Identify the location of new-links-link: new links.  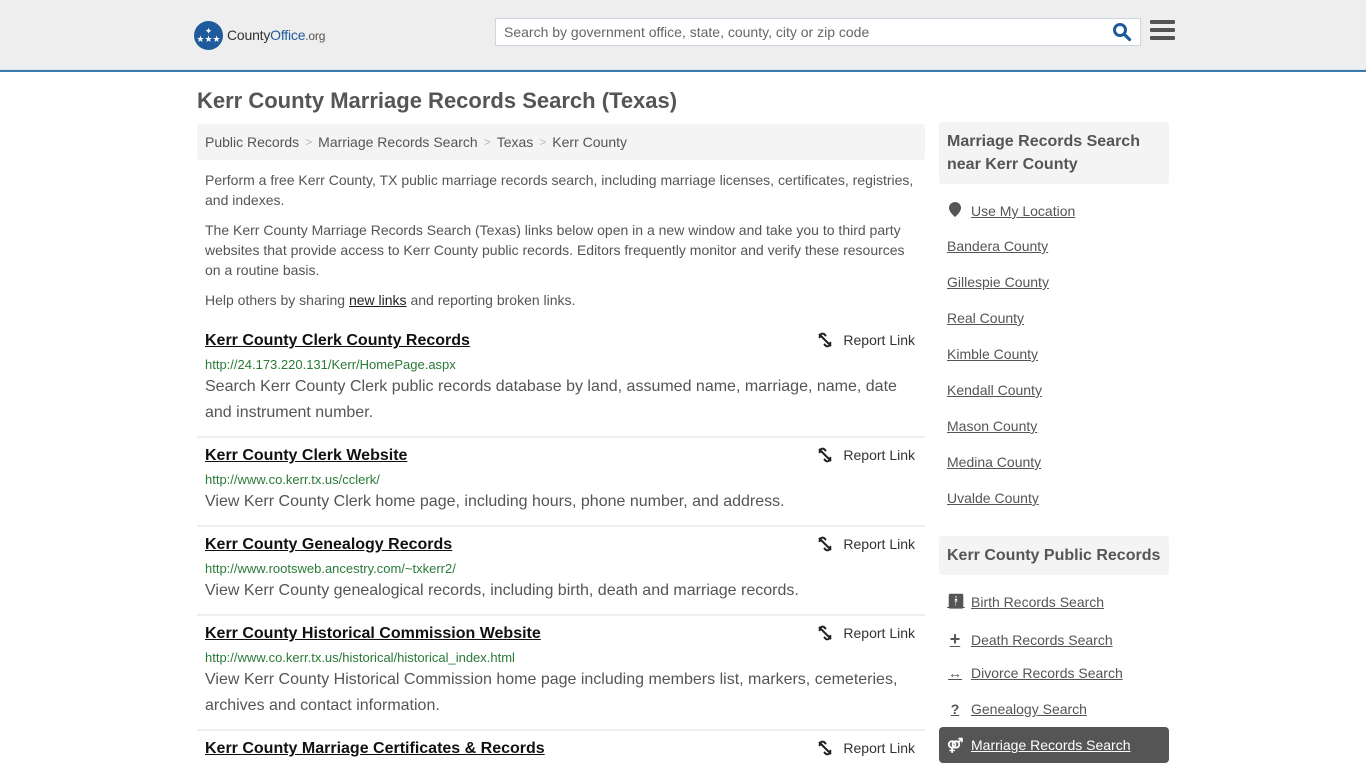
(378, 300).